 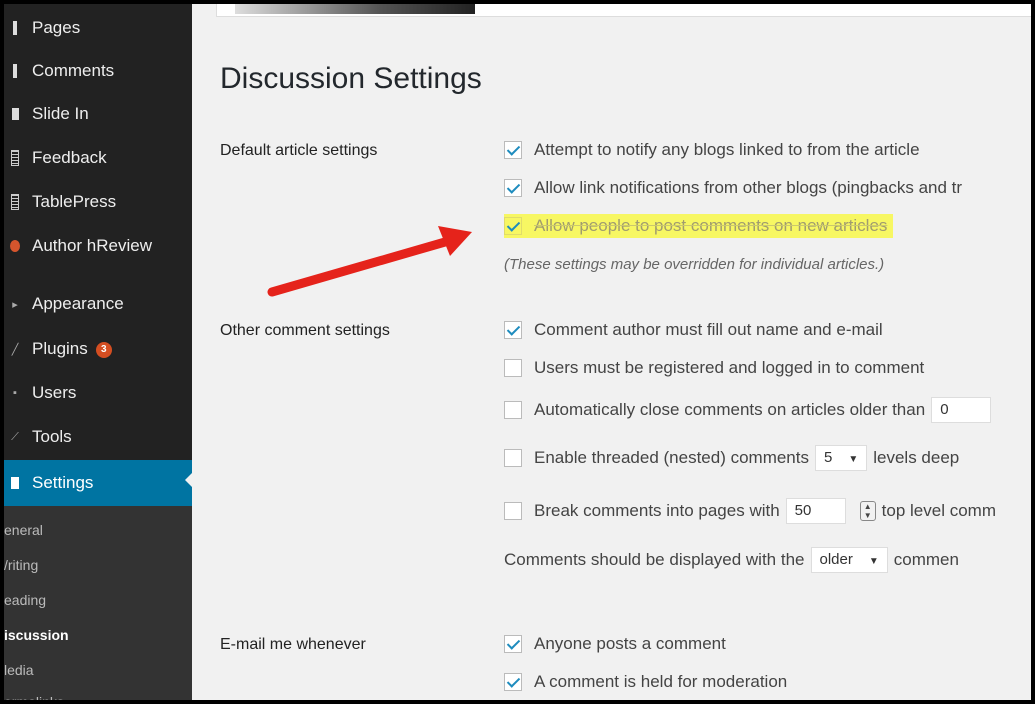 What do you see at coordinates (19, 670) in the screenshot?
I see `submenu-media: ledia` at bounding box center [19, 670].